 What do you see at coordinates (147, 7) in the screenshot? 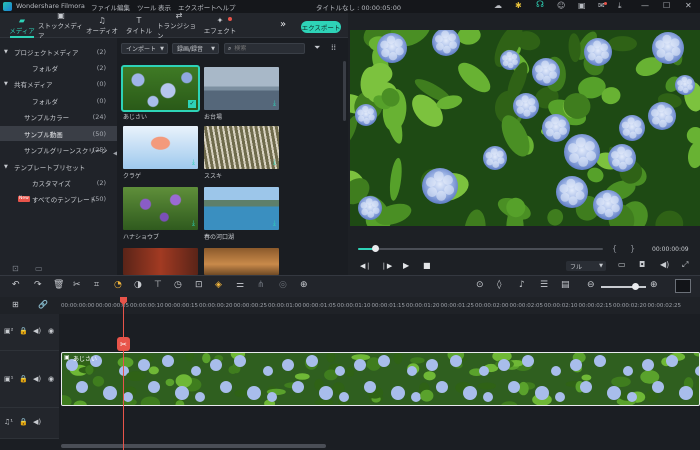
I see `menu-tools: ツール` at bounding box center [147, 7].